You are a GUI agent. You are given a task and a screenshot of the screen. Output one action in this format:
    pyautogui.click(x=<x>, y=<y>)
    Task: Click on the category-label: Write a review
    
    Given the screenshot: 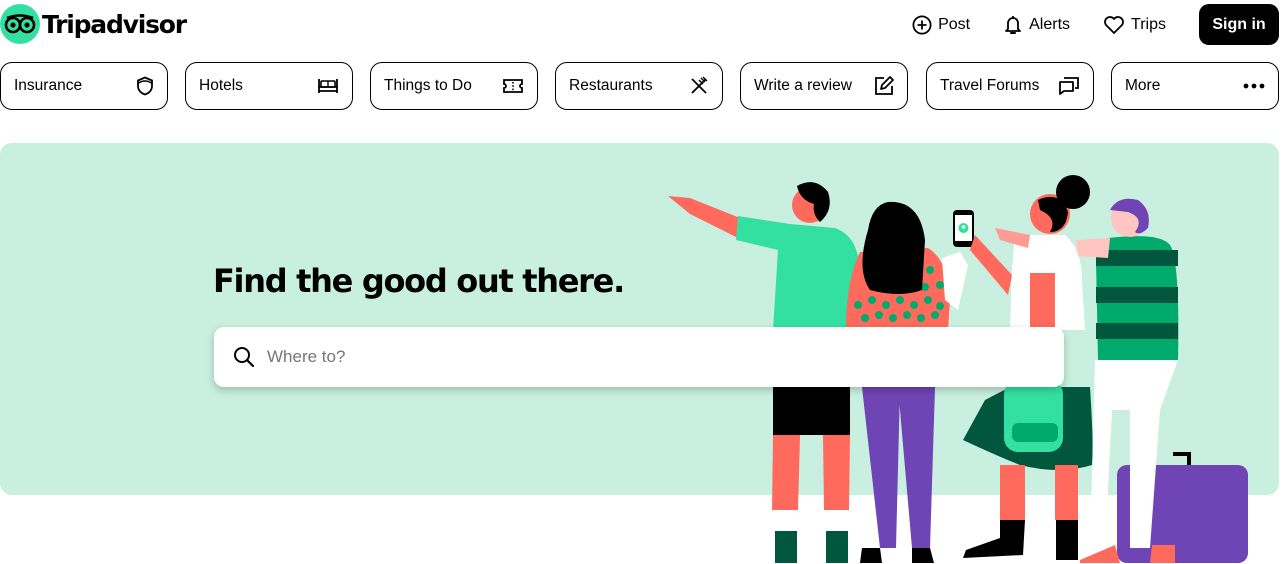 What is the action you would take?
    pyautogui.click(x=803, y=85)
    